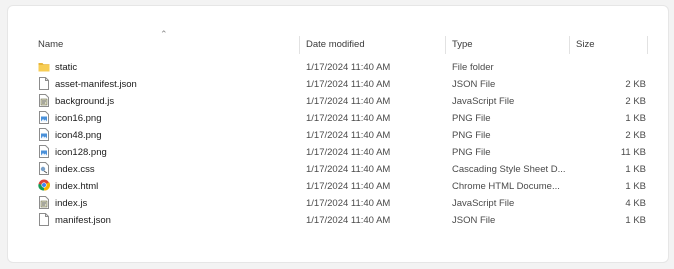 This screenshot has height=269, width=674. Describe the element at coordinates (77, 186) in the screenshot. I see `file-name: index.html` at that location.